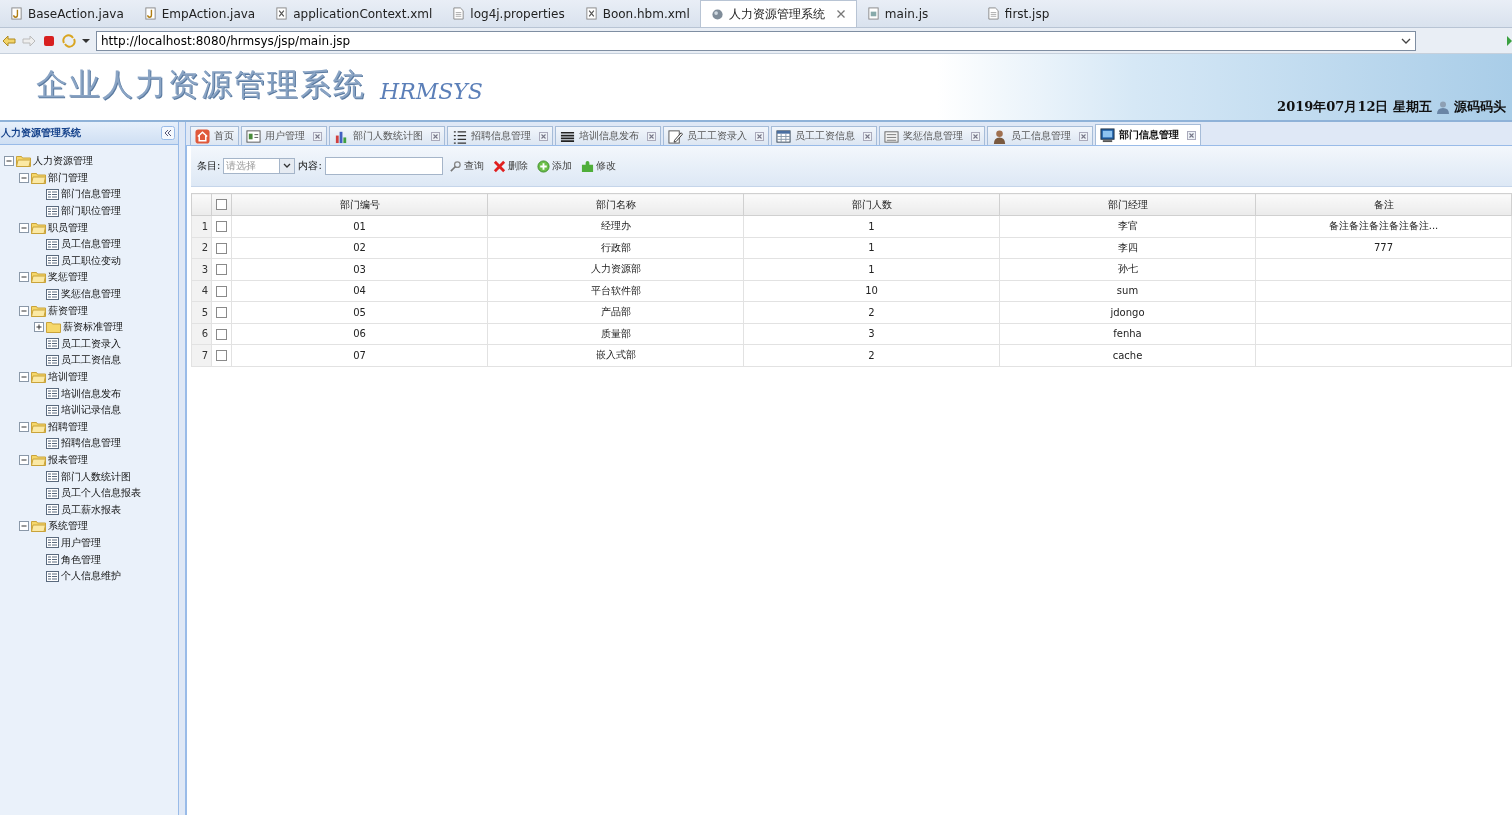 The width and height of the screenshot is (1512, 815). I want to click on toolbar-button: 修改, so click(598, 166).